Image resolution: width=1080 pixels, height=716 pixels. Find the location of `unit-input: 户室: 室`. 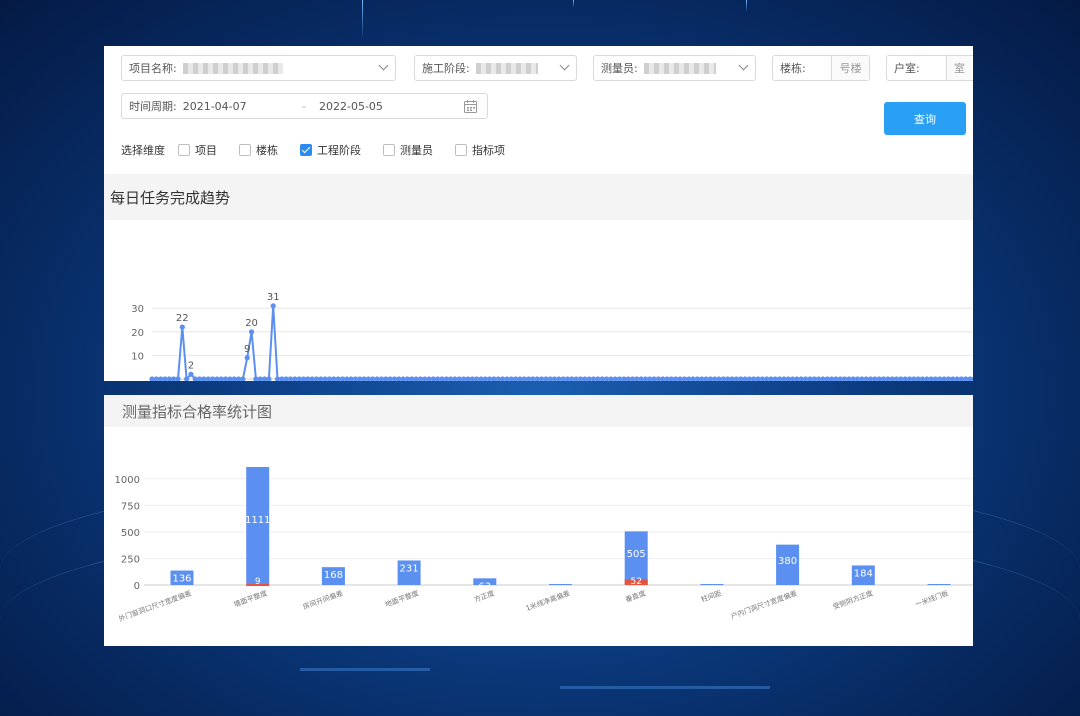

unit-input: 户室: 室 is located at coordinates (929, 68).